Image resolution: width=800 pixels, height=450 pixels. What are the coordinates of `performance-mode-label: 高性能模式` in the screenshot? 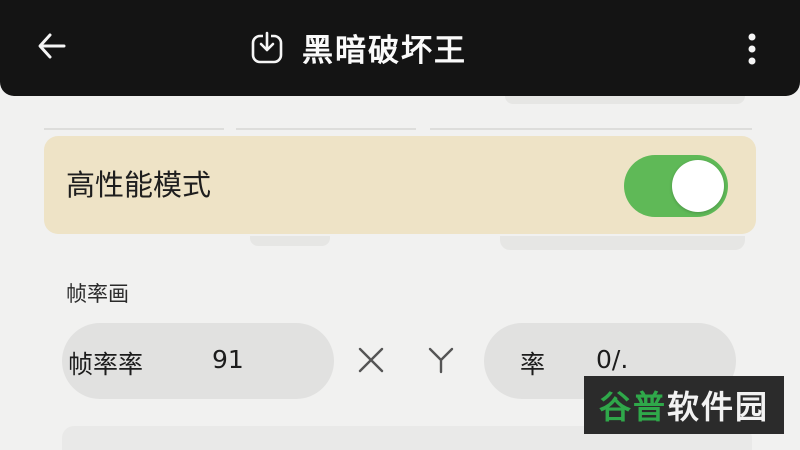 It's located at (139, 185).